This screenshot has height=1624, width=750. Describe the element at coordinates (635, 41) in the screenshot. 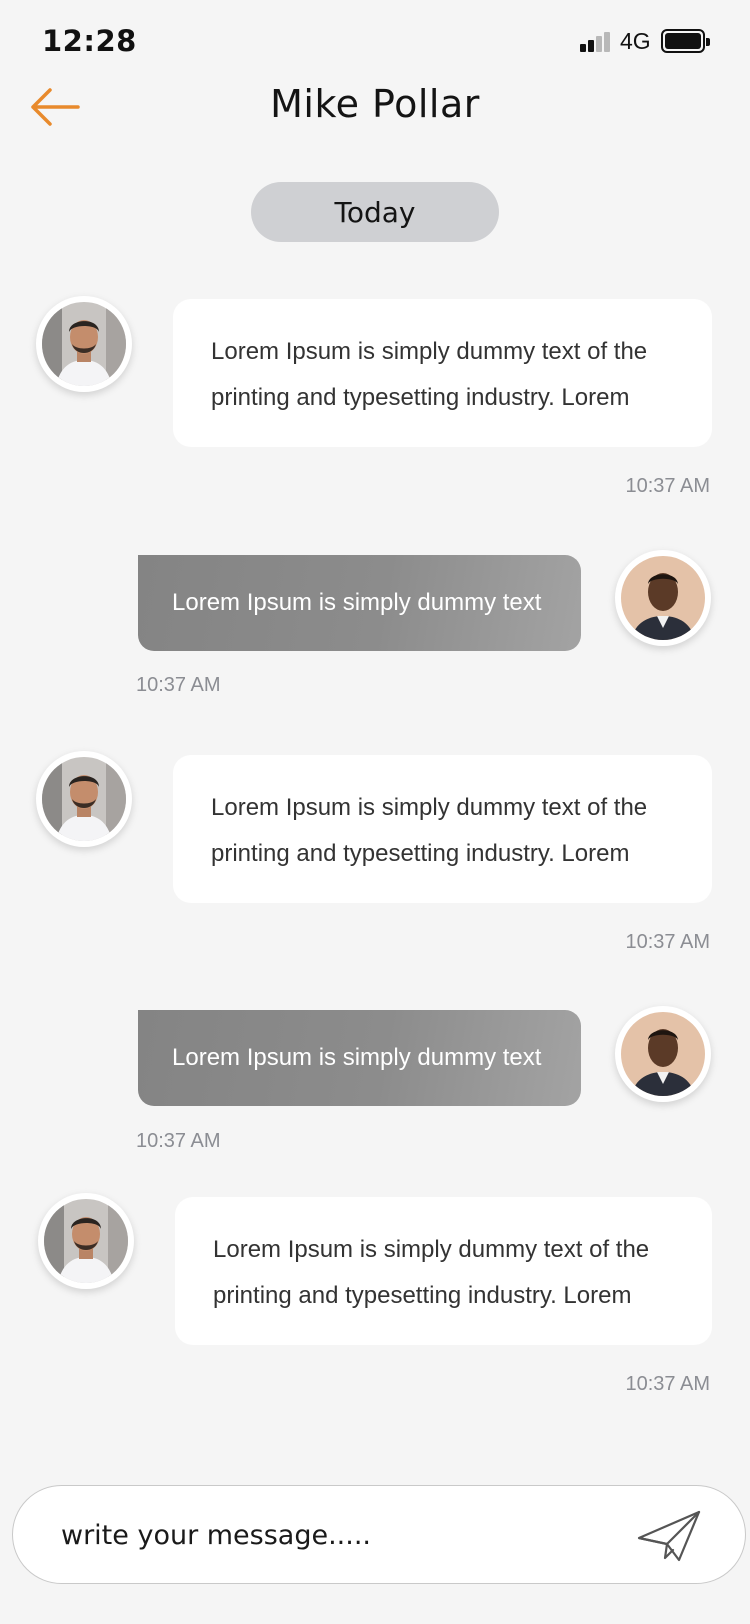

I see `network-type: 4G` at that location.